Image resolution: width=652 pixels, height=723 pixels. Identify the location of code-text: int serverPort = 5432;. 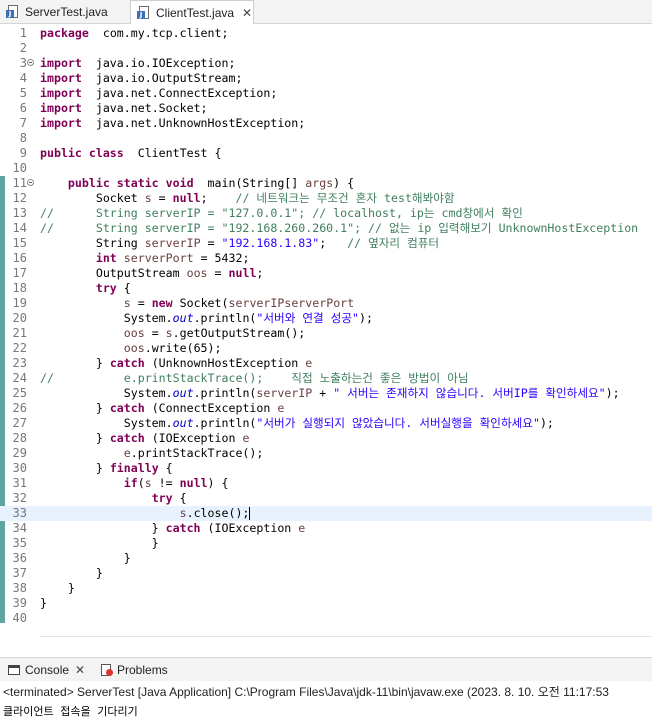
(172, 258).